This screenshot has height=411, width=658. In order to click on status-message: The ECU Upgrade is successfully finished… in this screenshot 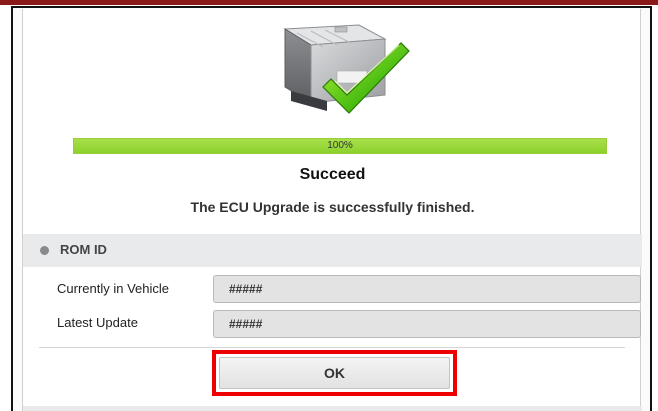, I will do `click(332, 207)`.